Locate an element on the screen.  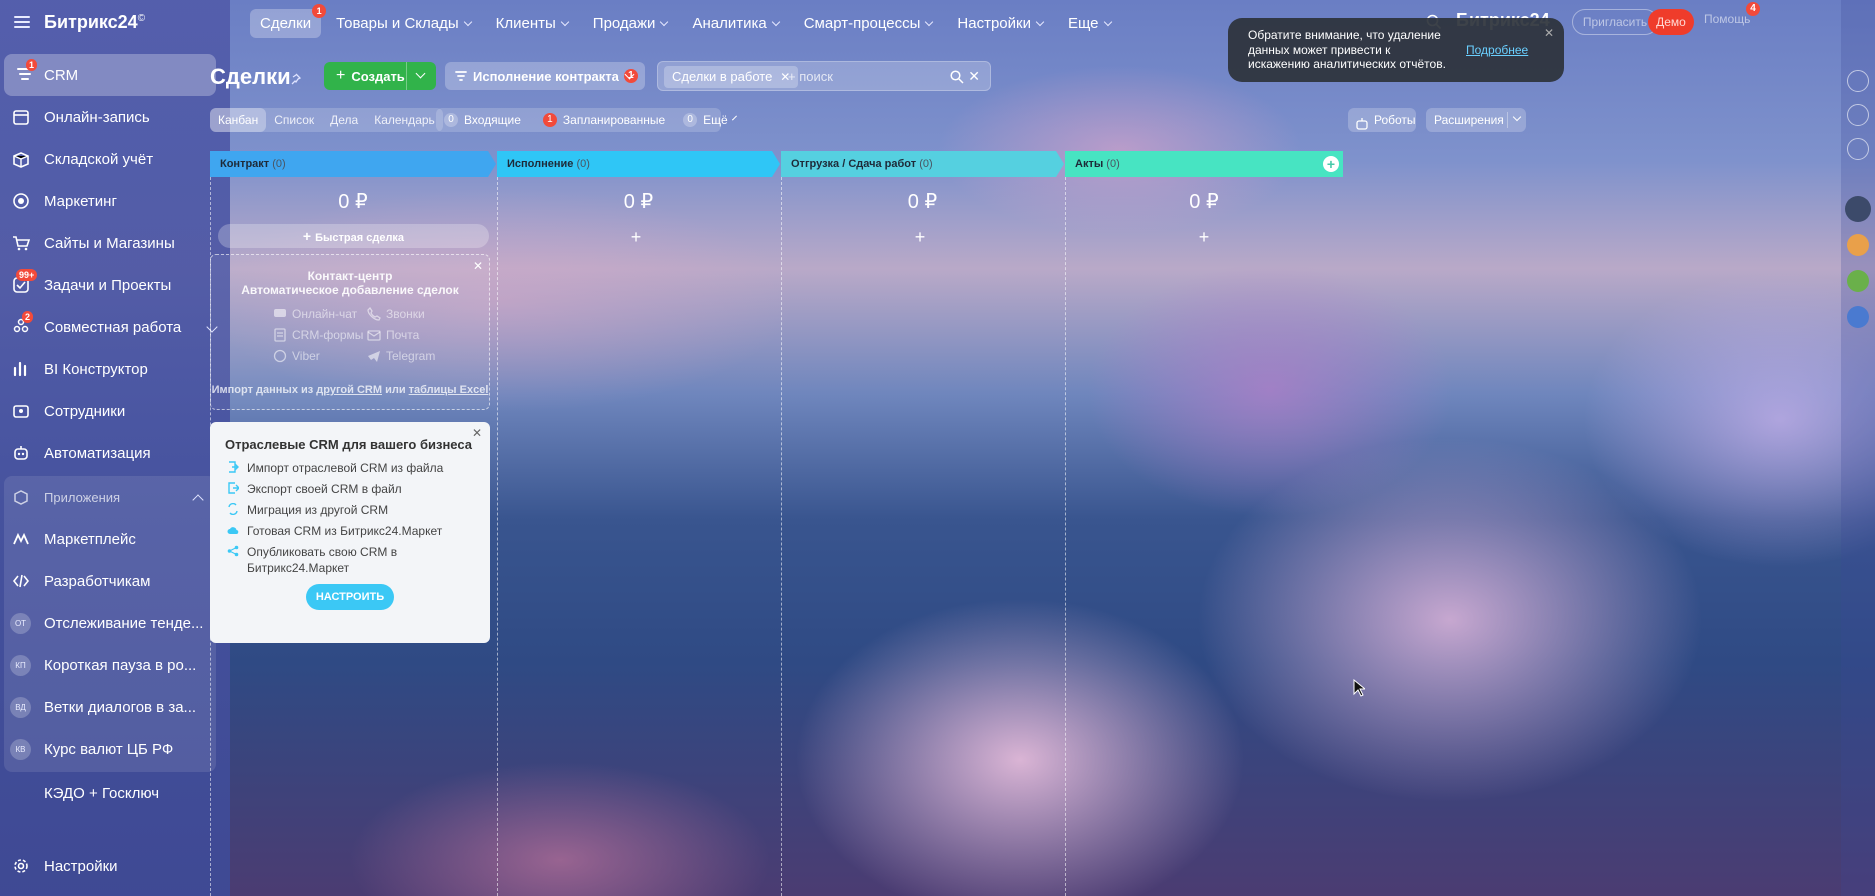
view-list: Список is located at coordinates (294, 120).